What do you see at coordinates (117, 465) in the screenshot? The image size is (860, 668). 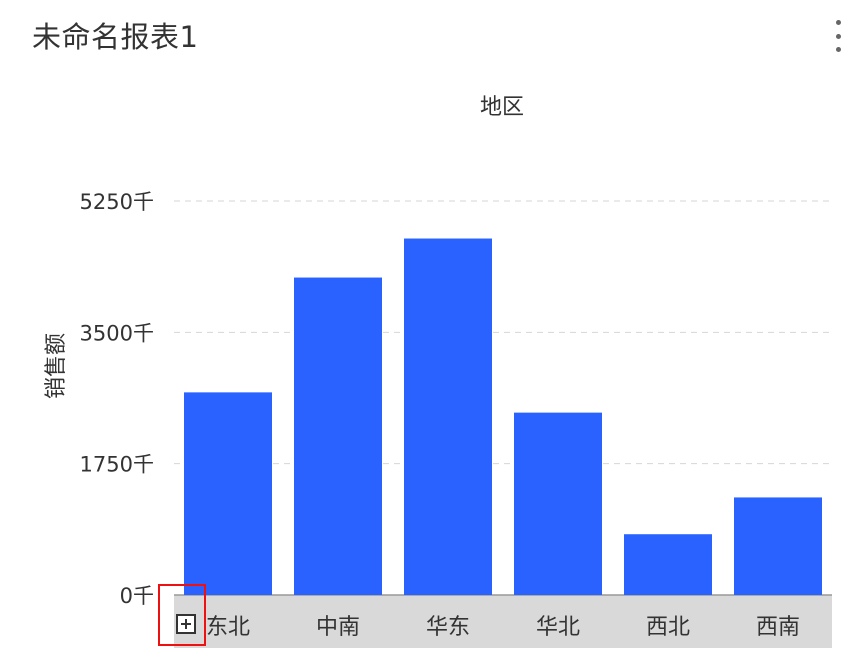 I see `y-tick-label: 1750千` at bounding box center [117, 465].